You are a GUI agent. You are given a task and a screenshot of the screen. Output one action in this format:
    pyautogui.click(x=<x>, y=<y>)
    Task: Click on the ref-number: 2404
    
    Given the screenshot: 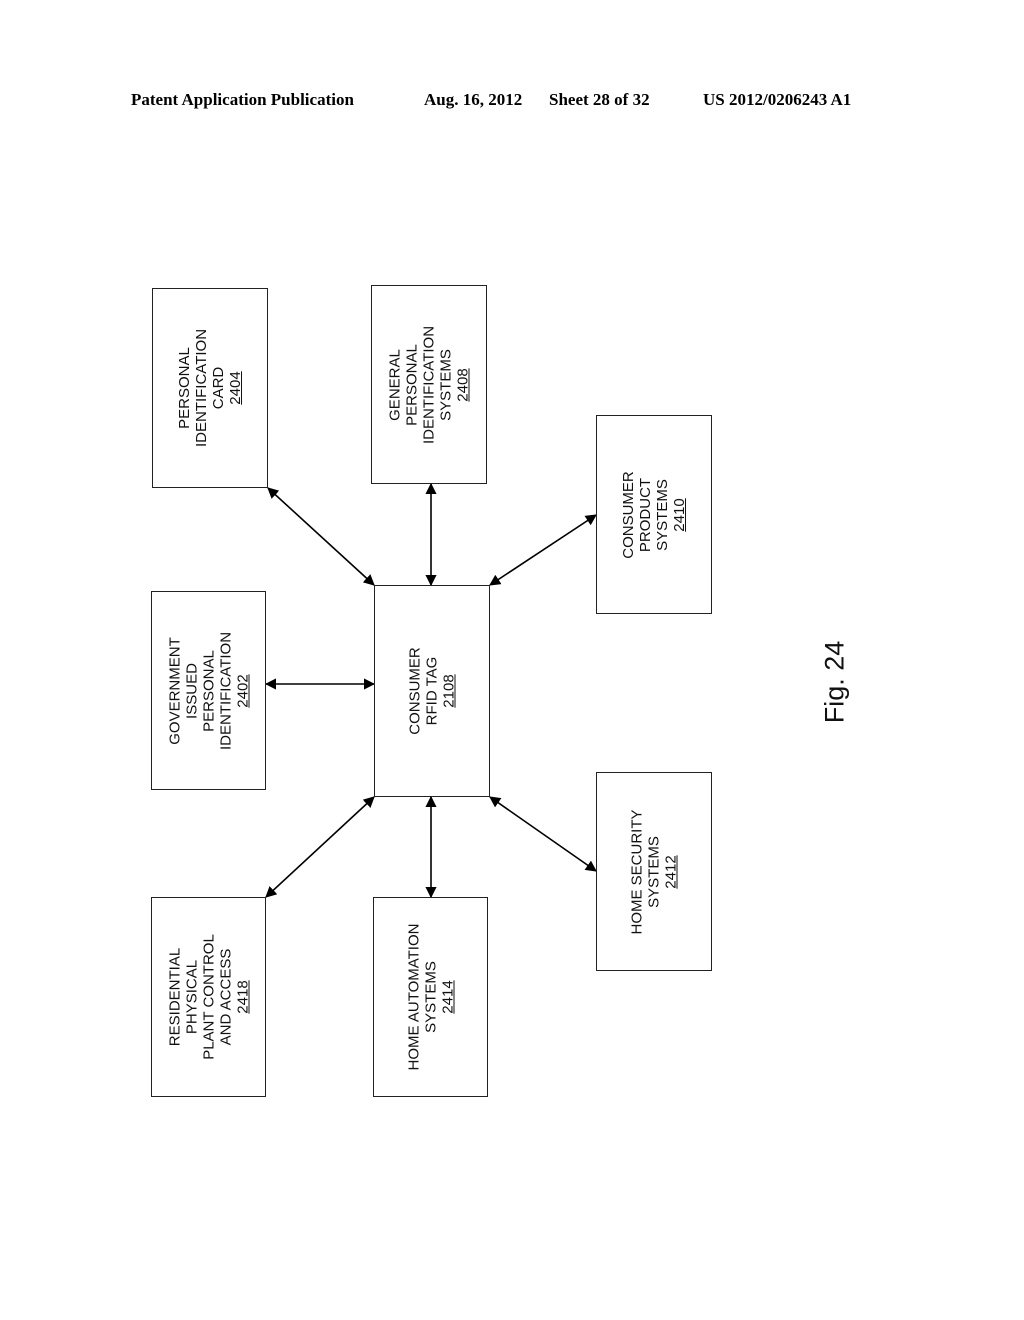 What is the action you would take?
    pyautogui.click(x=235, y=388)
    